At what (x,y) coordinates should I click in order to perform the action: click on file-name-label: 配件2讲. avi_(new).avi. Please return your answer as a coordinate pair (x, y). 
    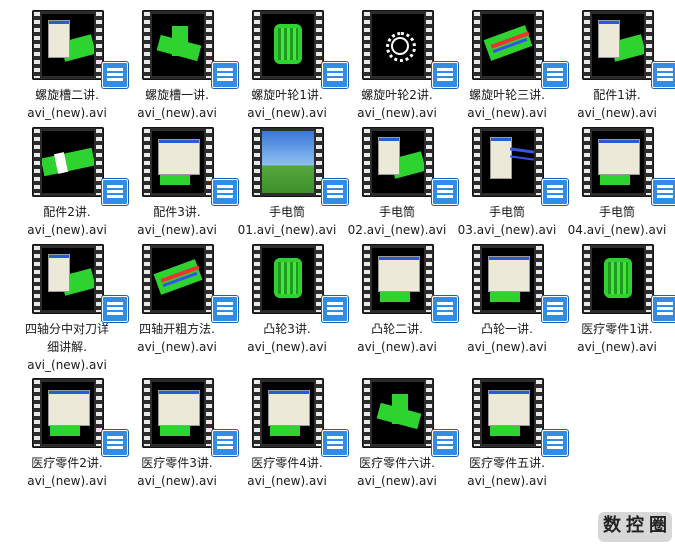
    Looking at the image, I should click on (67, 221).